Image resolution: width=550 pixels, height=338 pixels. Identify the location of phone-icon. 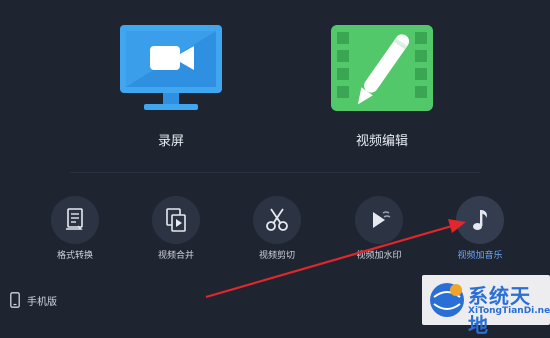
(15, 300).